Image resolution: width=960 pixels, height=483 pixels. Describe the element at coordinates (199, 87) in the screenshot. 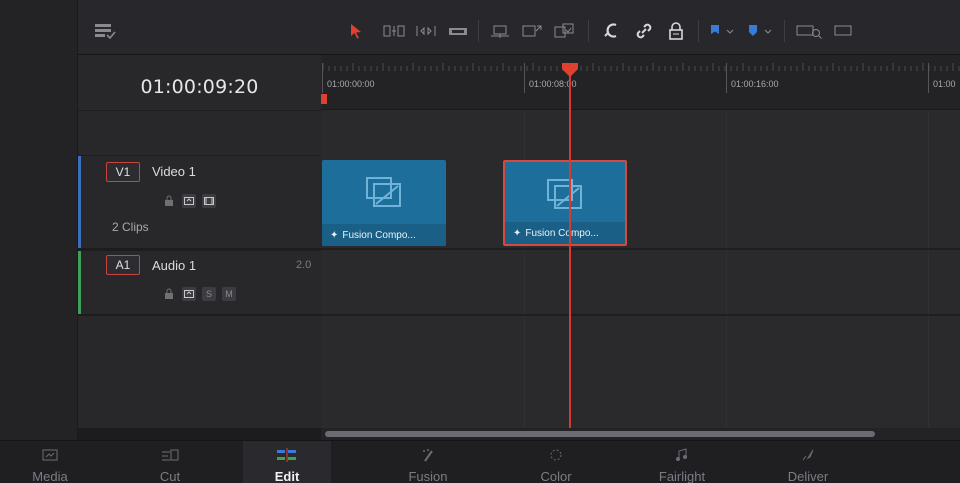

I see `timeline-timecode: 01:00:09:20` at that location.